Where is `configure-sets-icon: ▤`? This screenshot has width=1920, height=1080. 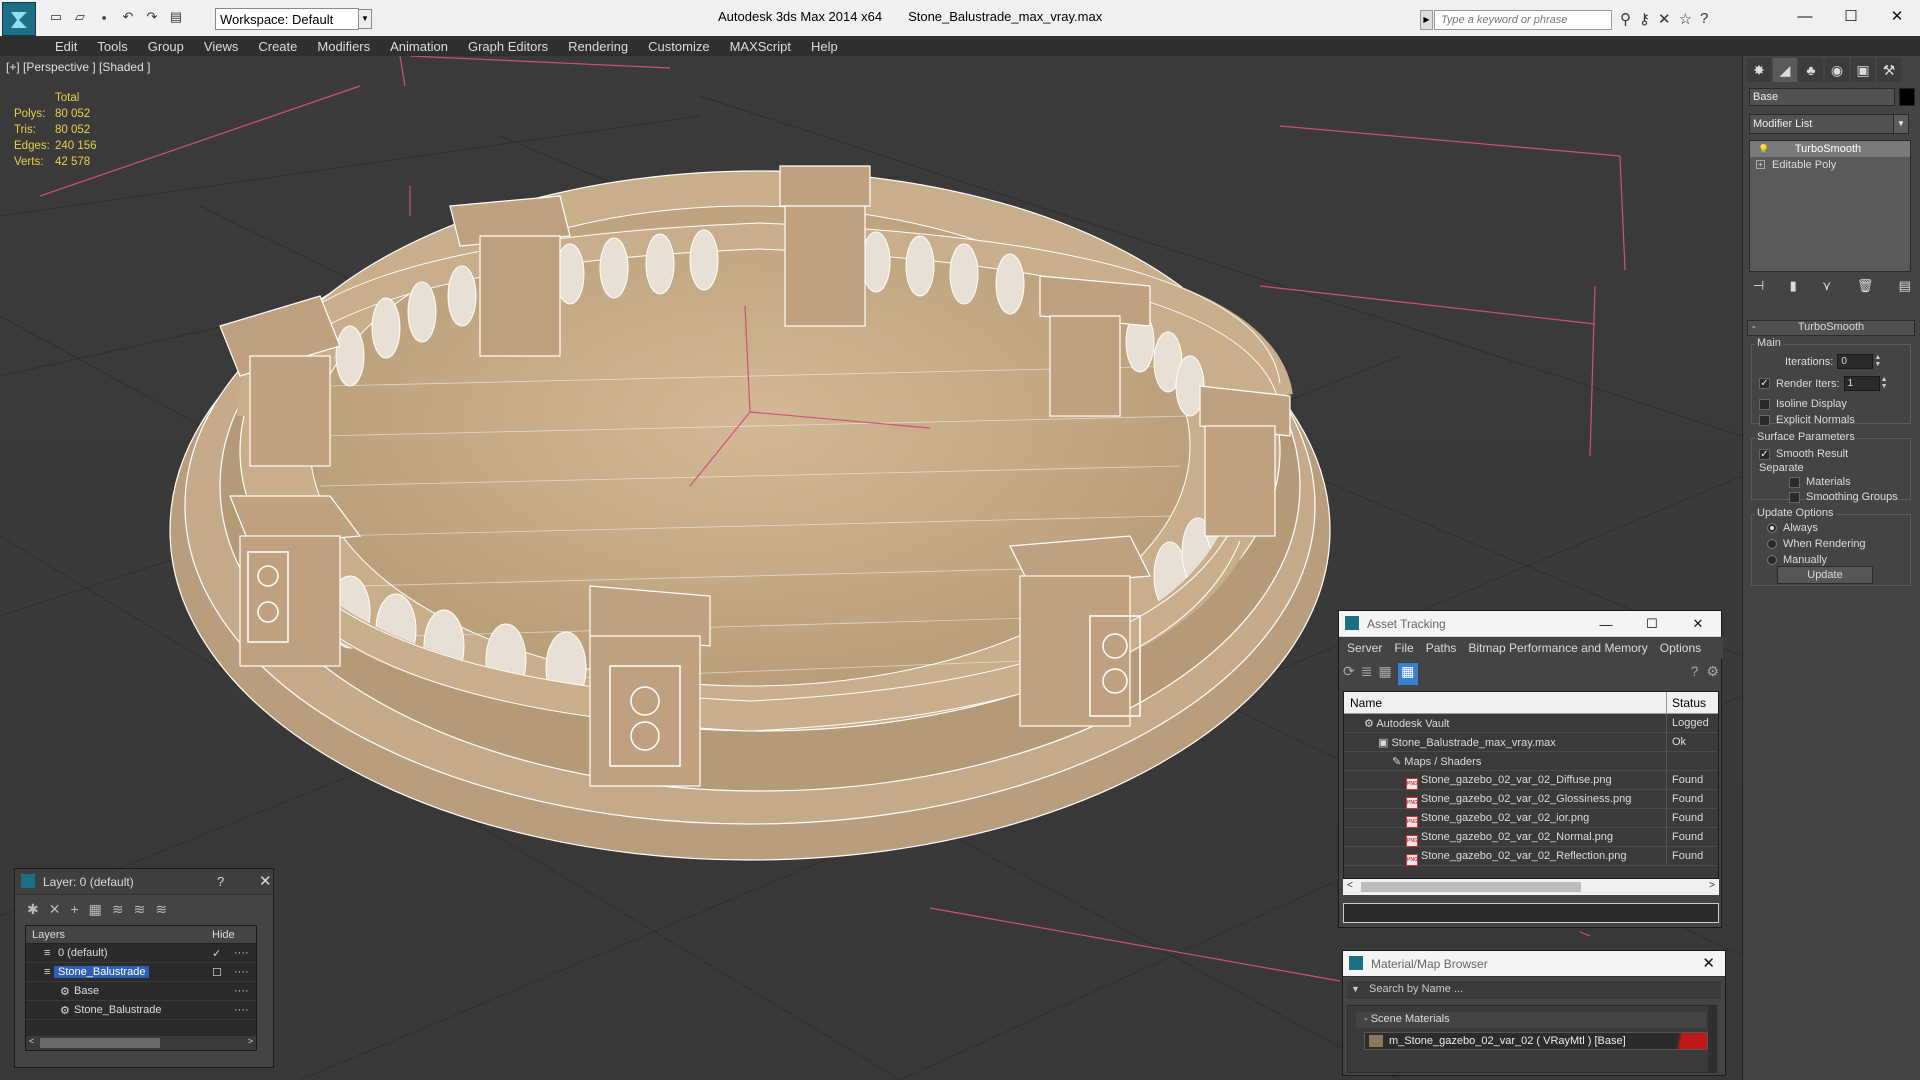 configure-sets-icon: ▤ is located at coordinates (1905, 289).